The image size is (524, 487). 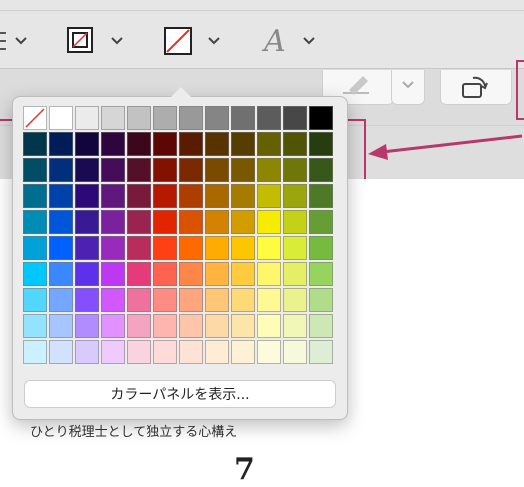 I want to click on list-style-button, so click(x=20, y=41).